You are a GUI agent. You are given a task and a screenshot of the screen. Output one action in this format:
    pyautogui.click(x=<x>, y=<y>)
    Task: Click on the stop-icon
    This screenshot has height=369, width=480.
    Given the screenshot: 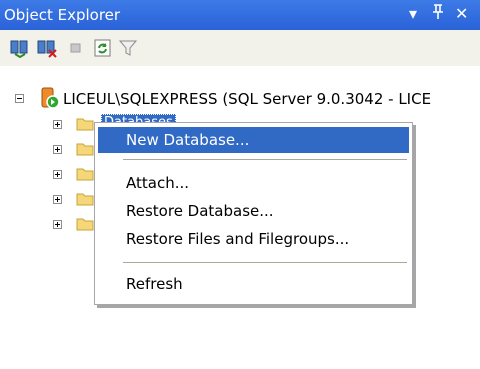 What is the action you would take?
    pyautogui.click(x=77, y=48)
    